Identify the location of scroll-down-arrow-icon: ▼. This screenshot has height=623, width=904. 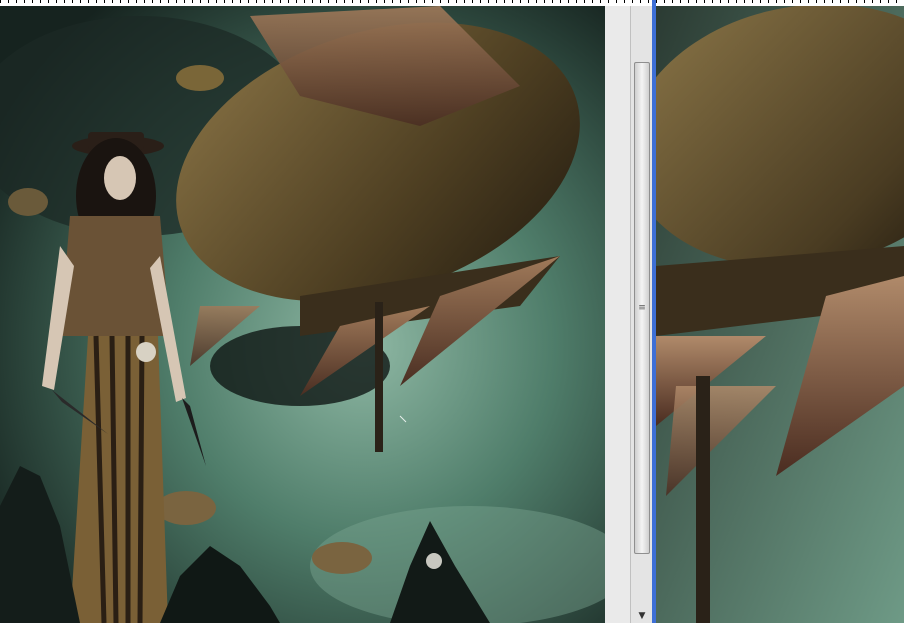
(642, 616).